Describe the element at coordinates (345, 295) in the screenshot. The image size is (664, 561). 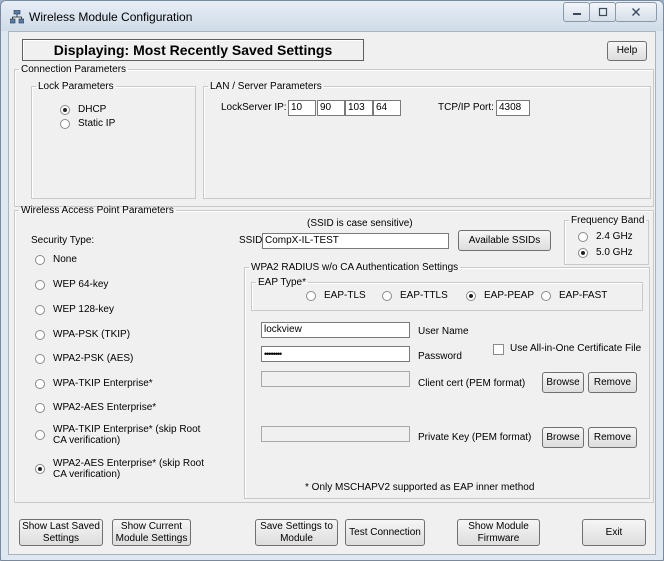
I see `eap-option-label: EAP-TLS` at that location.